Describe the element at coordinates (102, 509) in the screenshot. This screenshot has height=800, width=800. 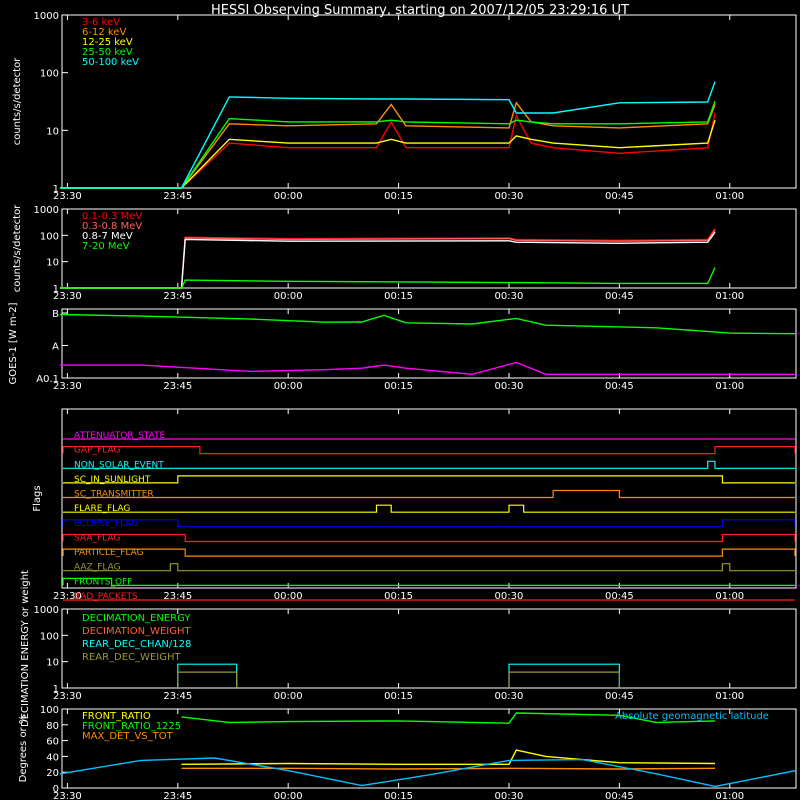
I see `flag-label: FLARE_FLAG` at that location.